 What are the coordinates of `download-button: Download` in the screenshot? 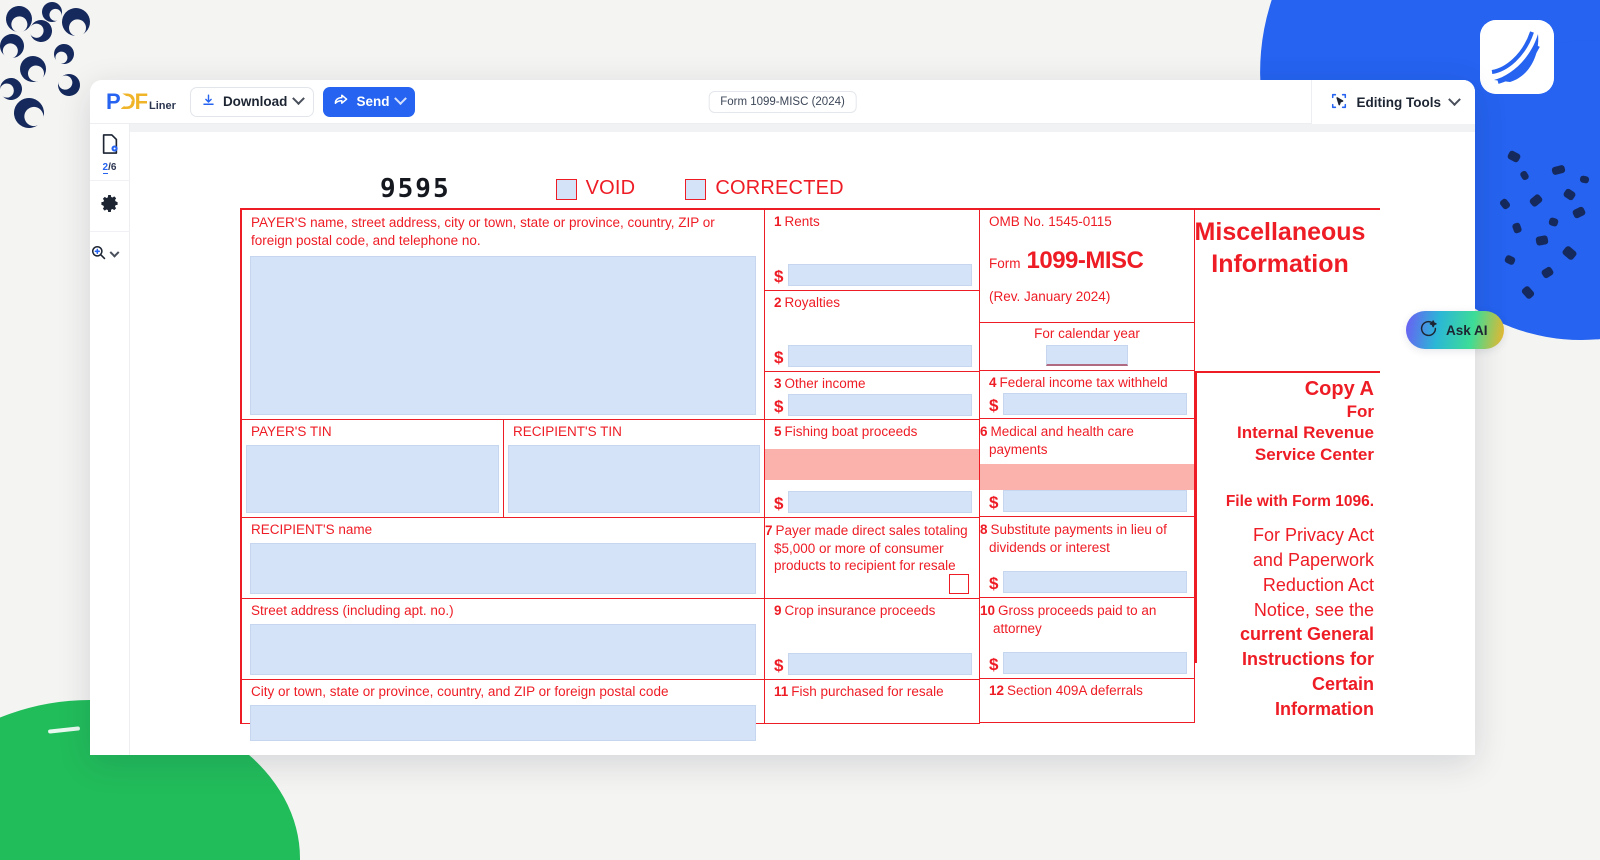 It's located at (252, 101).